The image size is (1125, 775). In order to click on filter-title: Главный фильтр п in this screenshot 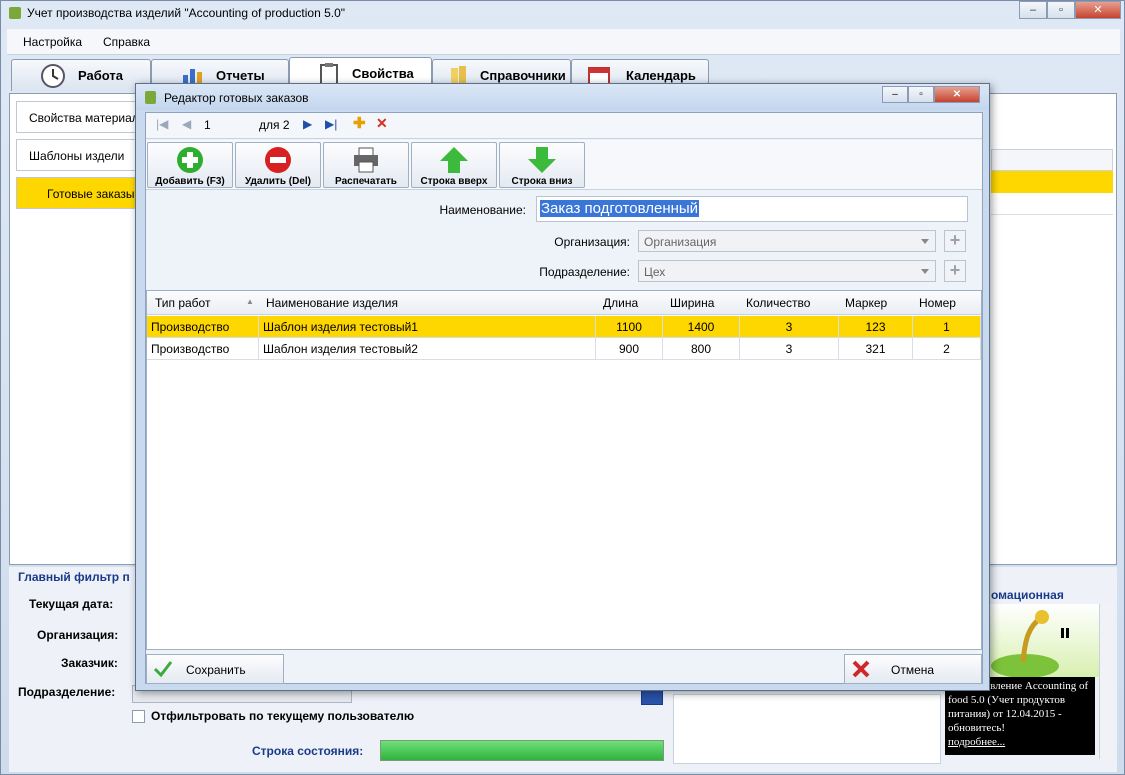, I will do `click(74, 577)`.